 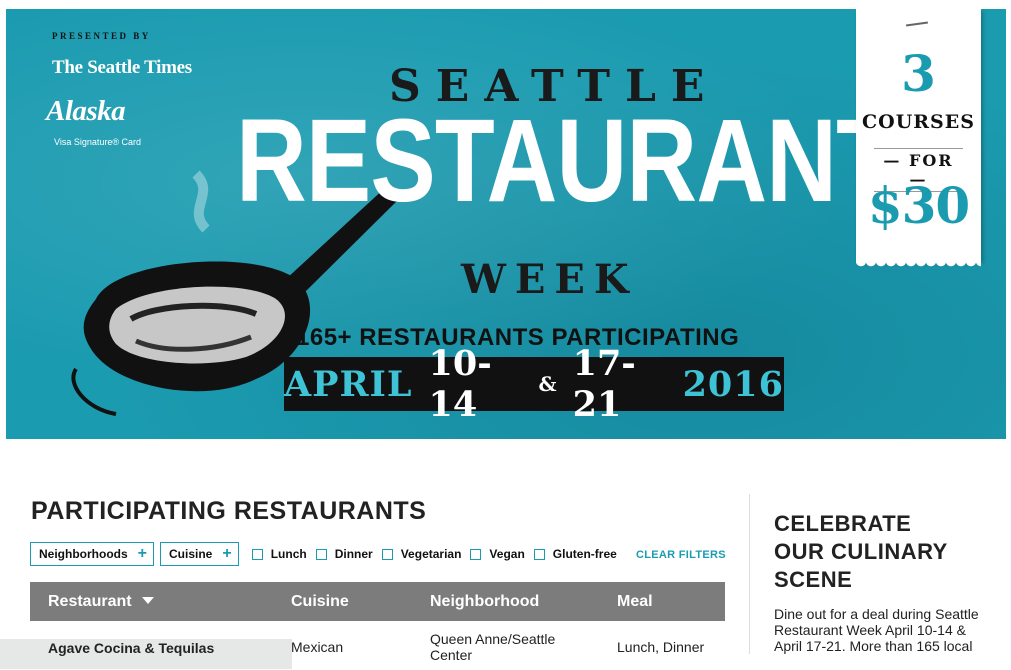 What do you see at coordinates (83, 554) in the screenshot?
I see `neighborhoods-dropdown-label: Neighborhoods` at bounding box center [83, 554].